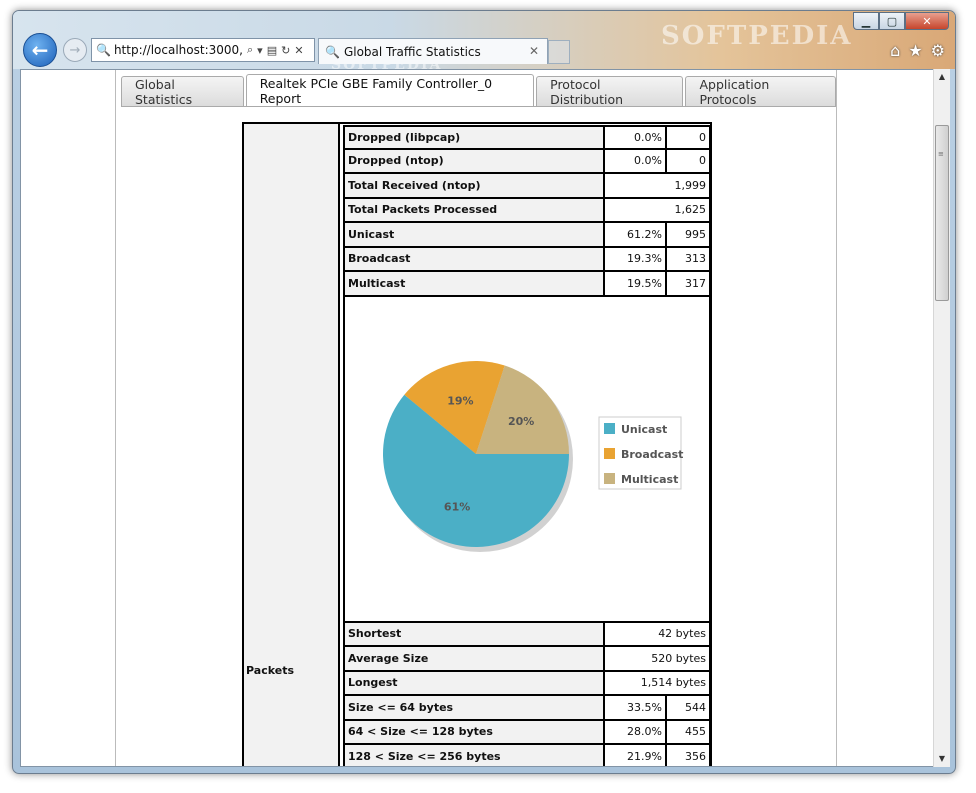 This screenshot has height=793, width=976. What do you see at coordinates (272, 50) in the screenshot?
I see `compat-icon: ▤` at bounding box center [272, 50].